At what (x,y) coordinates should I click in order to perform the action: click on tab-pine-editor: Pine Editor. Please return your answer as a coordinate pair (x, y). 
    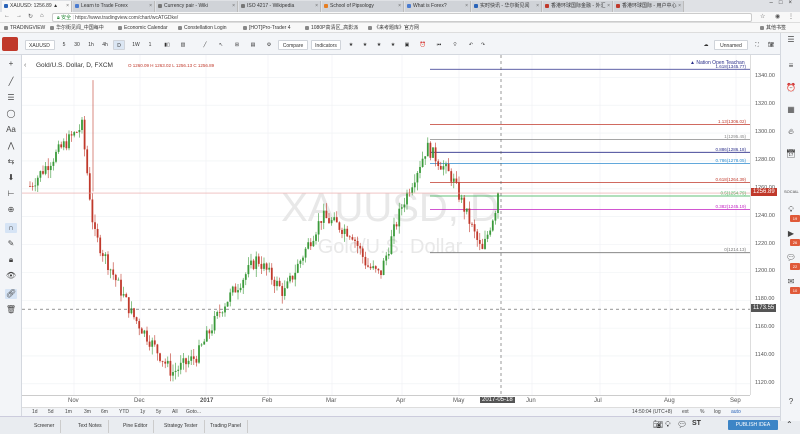
    Looking at the image, I should click on (136, 426).